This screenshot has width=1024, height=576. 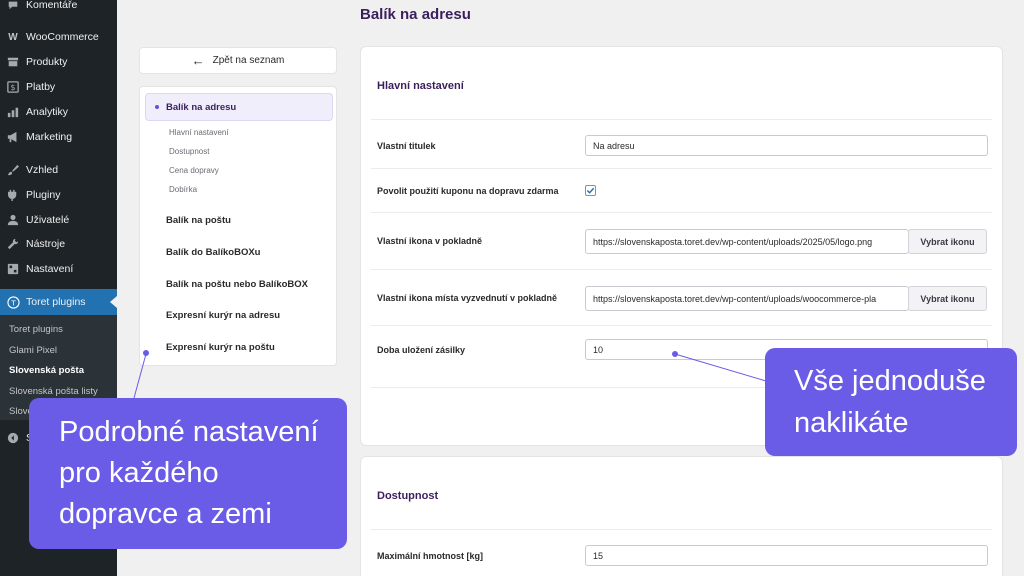 I want to click on nav-item-active: Balík na adresu, so click(x=239, y=107).